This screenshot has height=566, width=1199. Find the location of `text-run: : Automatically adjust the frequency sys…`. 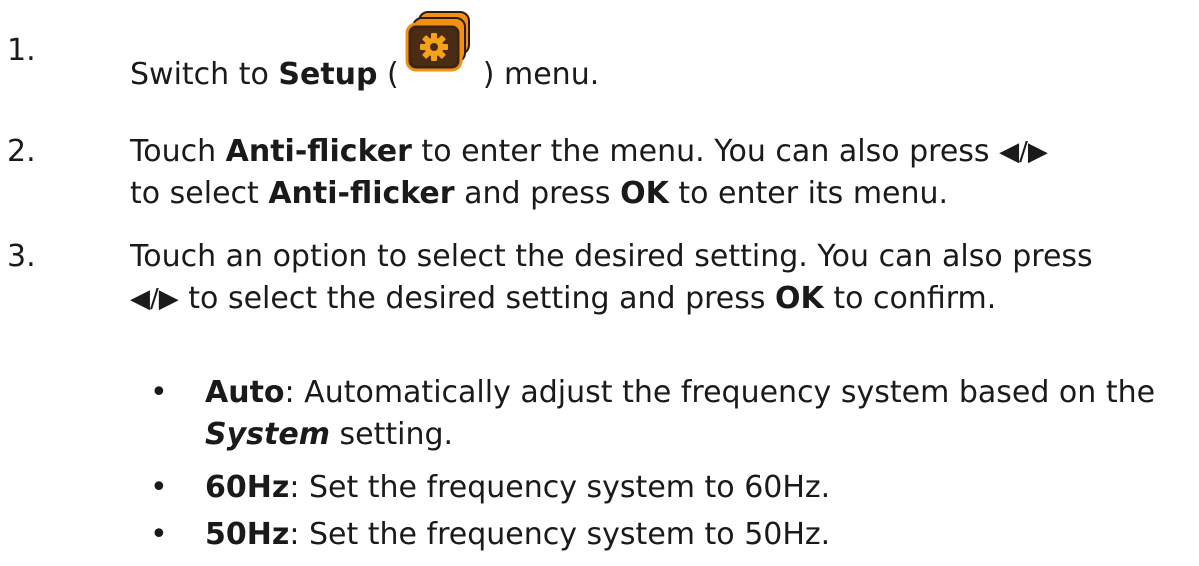

text-run: : Automatically adjust the frequency sys… is located at coordinates (720, 392).